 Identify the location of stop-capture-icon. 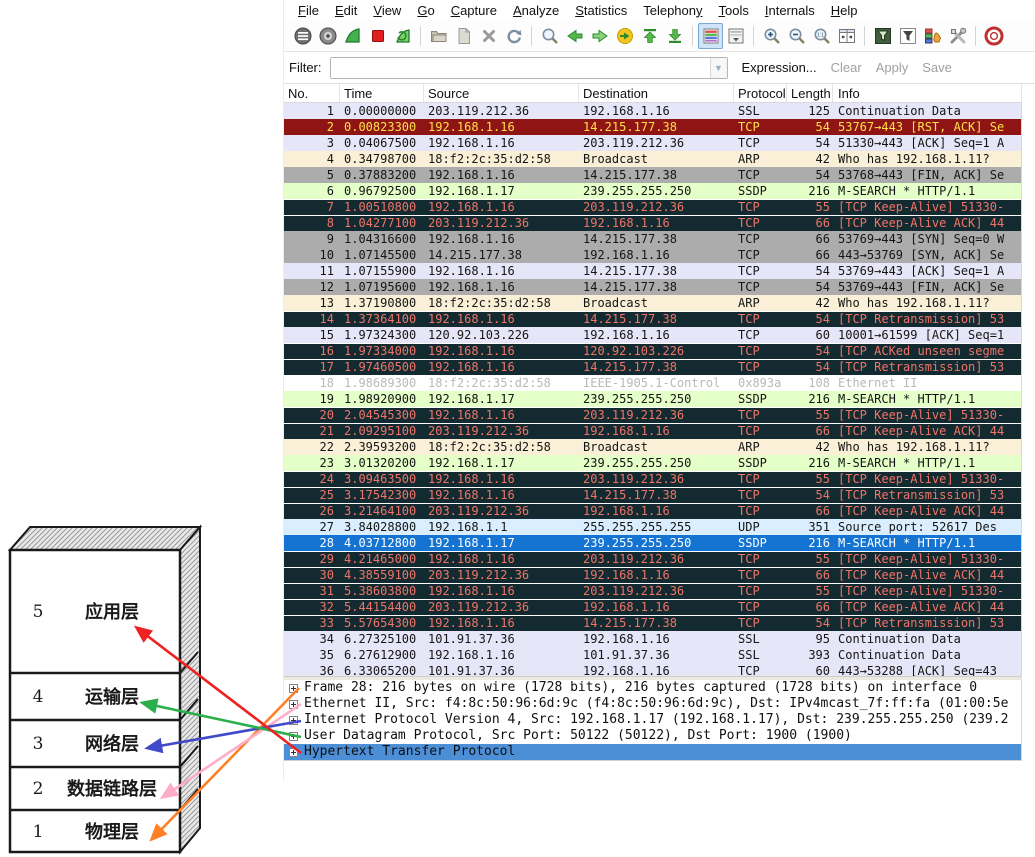
(377, 36).